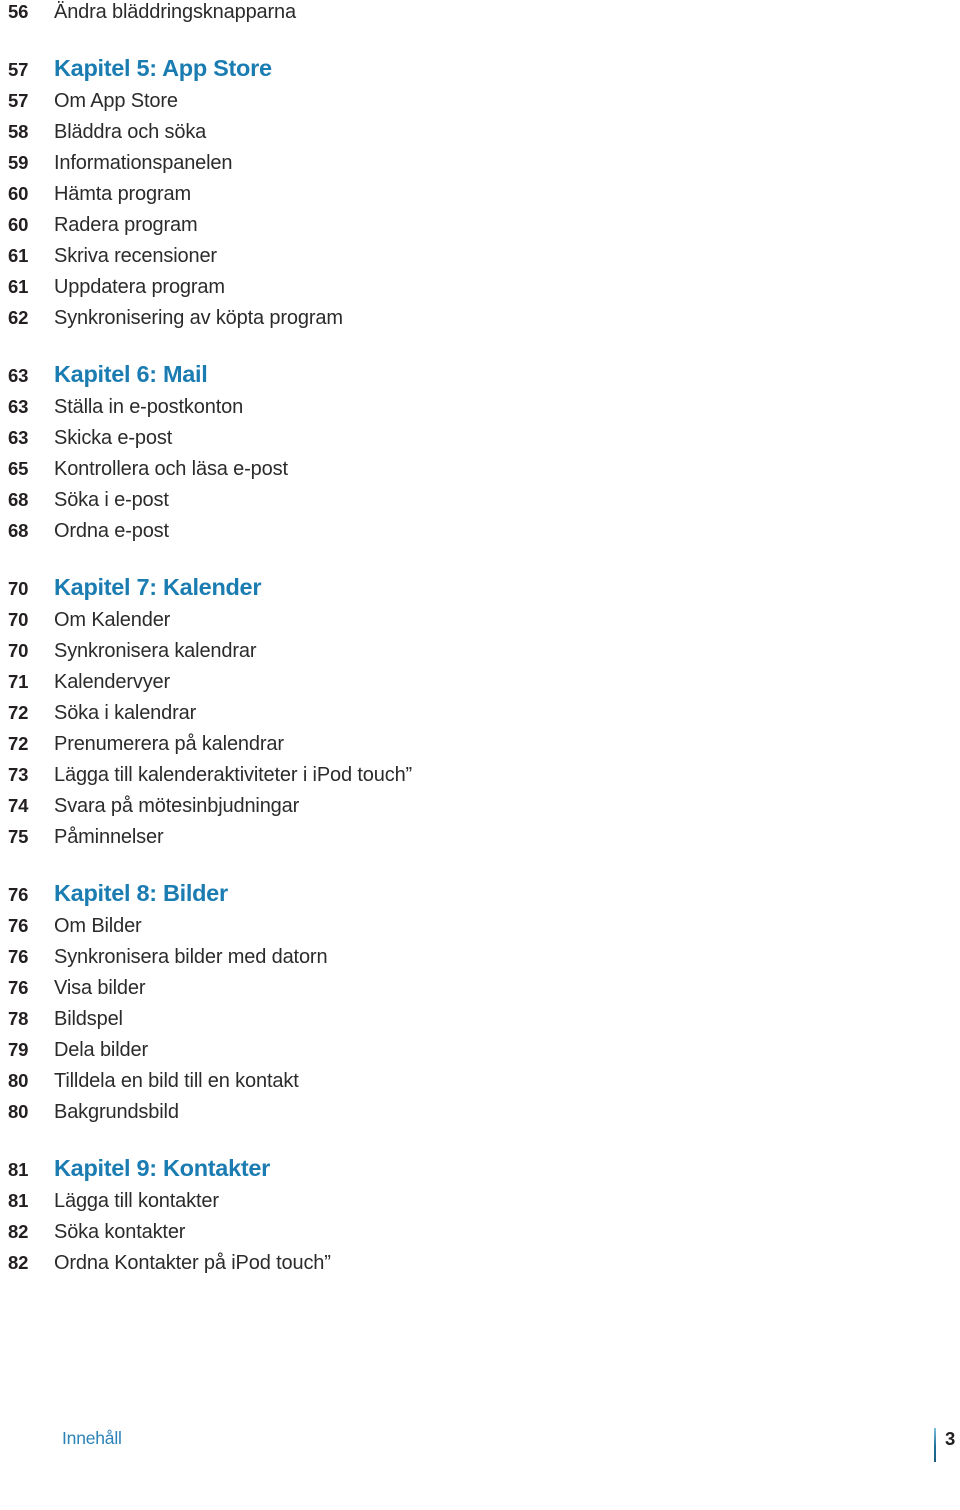 Image resolution: width=960 pixels, height=1510 pixels. What do you see at coordinates (88, 1019) in the screenshot?
I see `toc-entry-label: Bildspel` at bounding box center [88, 1019].